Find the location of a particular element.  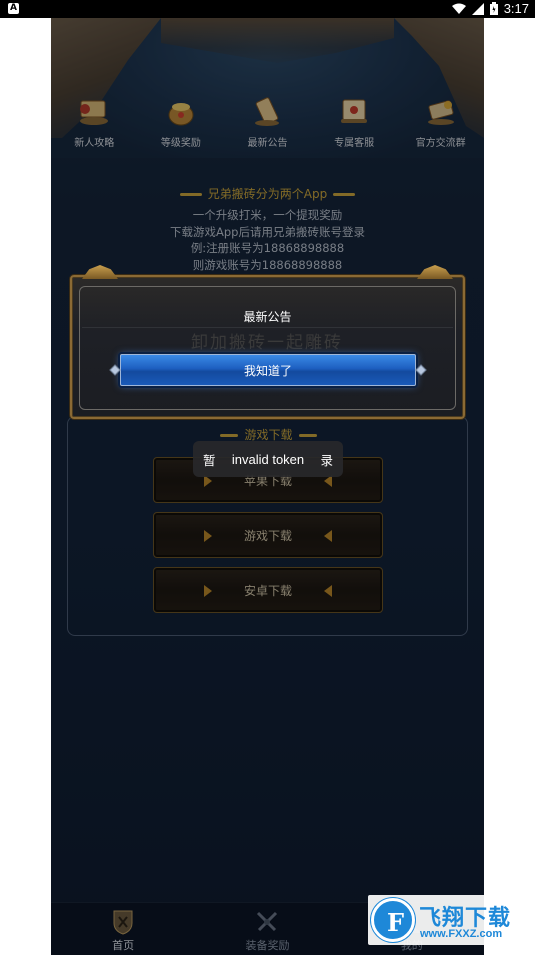

watermark-logo-icon: F is located at coordinates (393, 920).